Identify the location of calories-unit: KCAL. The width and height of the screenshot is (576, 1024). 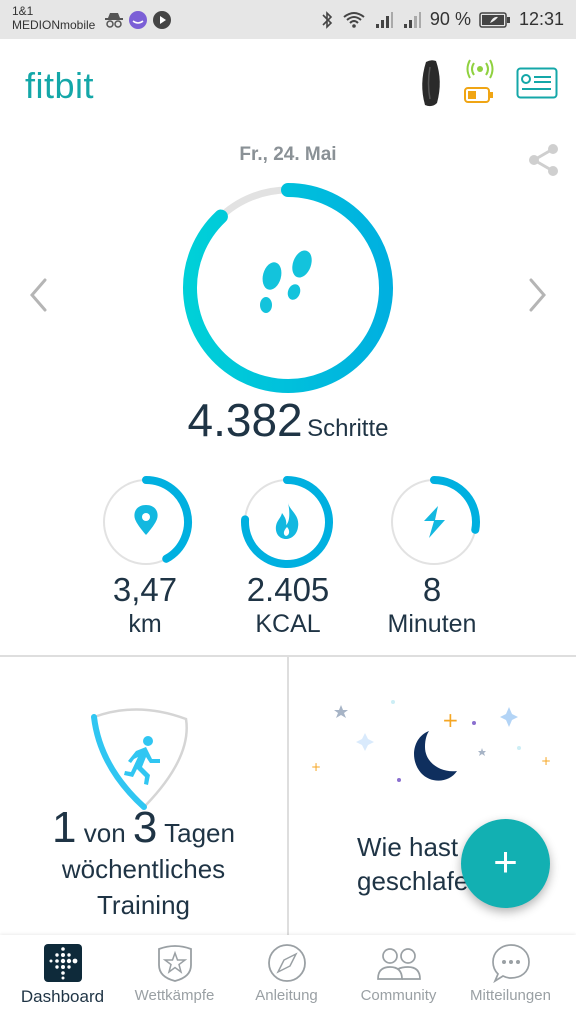
(288, 624).